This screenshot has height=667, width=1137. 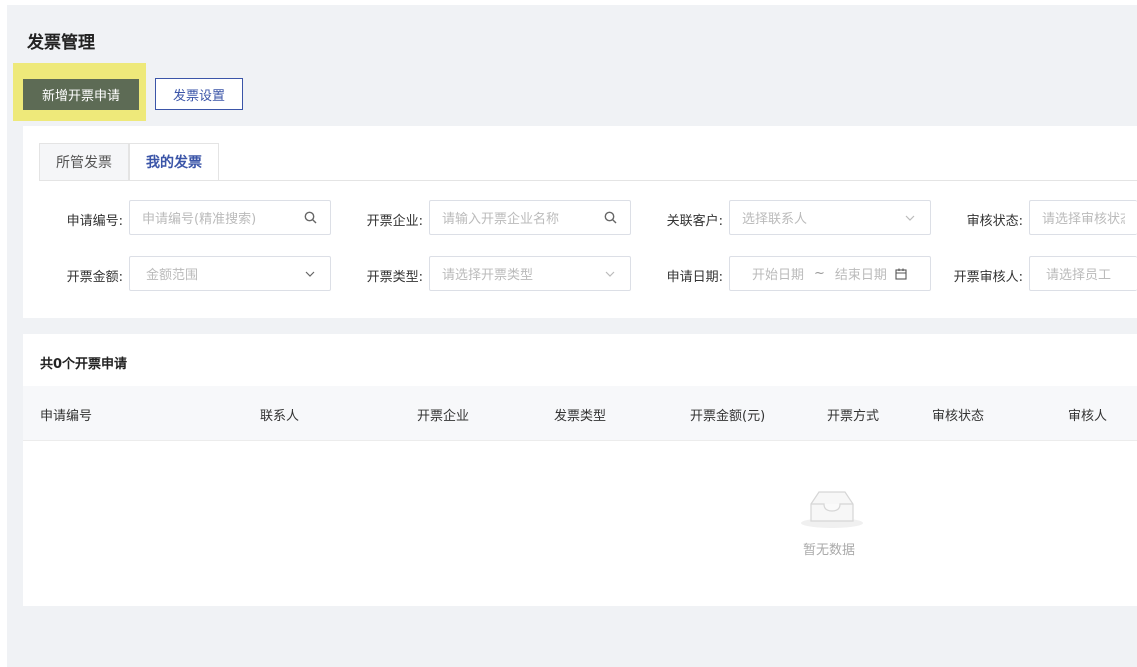 What do you see at coordinates (230, 273) in the screenshot?
I see `amount-select: 金额范围` at bounding box center [230, 273].